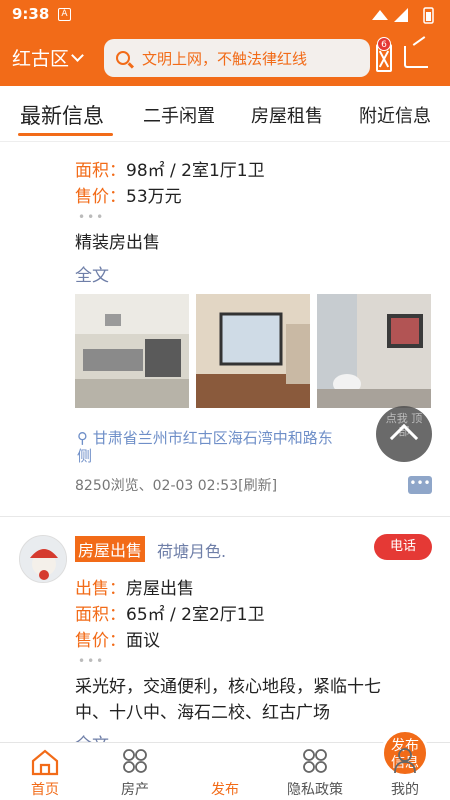 The image size is (450, 800). Describe the element at coordinates (191, 550) in the screenshot. I see `author-name: 荷塘月色.` at that location.